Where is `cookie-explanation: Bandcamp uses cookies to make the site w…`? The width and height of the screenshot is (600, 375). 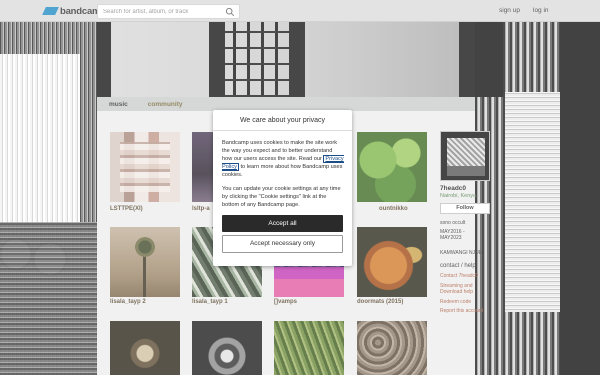
cookie-explanation: Bandcamp uses cookies to make the site w… is located at coordinates (283, 159).